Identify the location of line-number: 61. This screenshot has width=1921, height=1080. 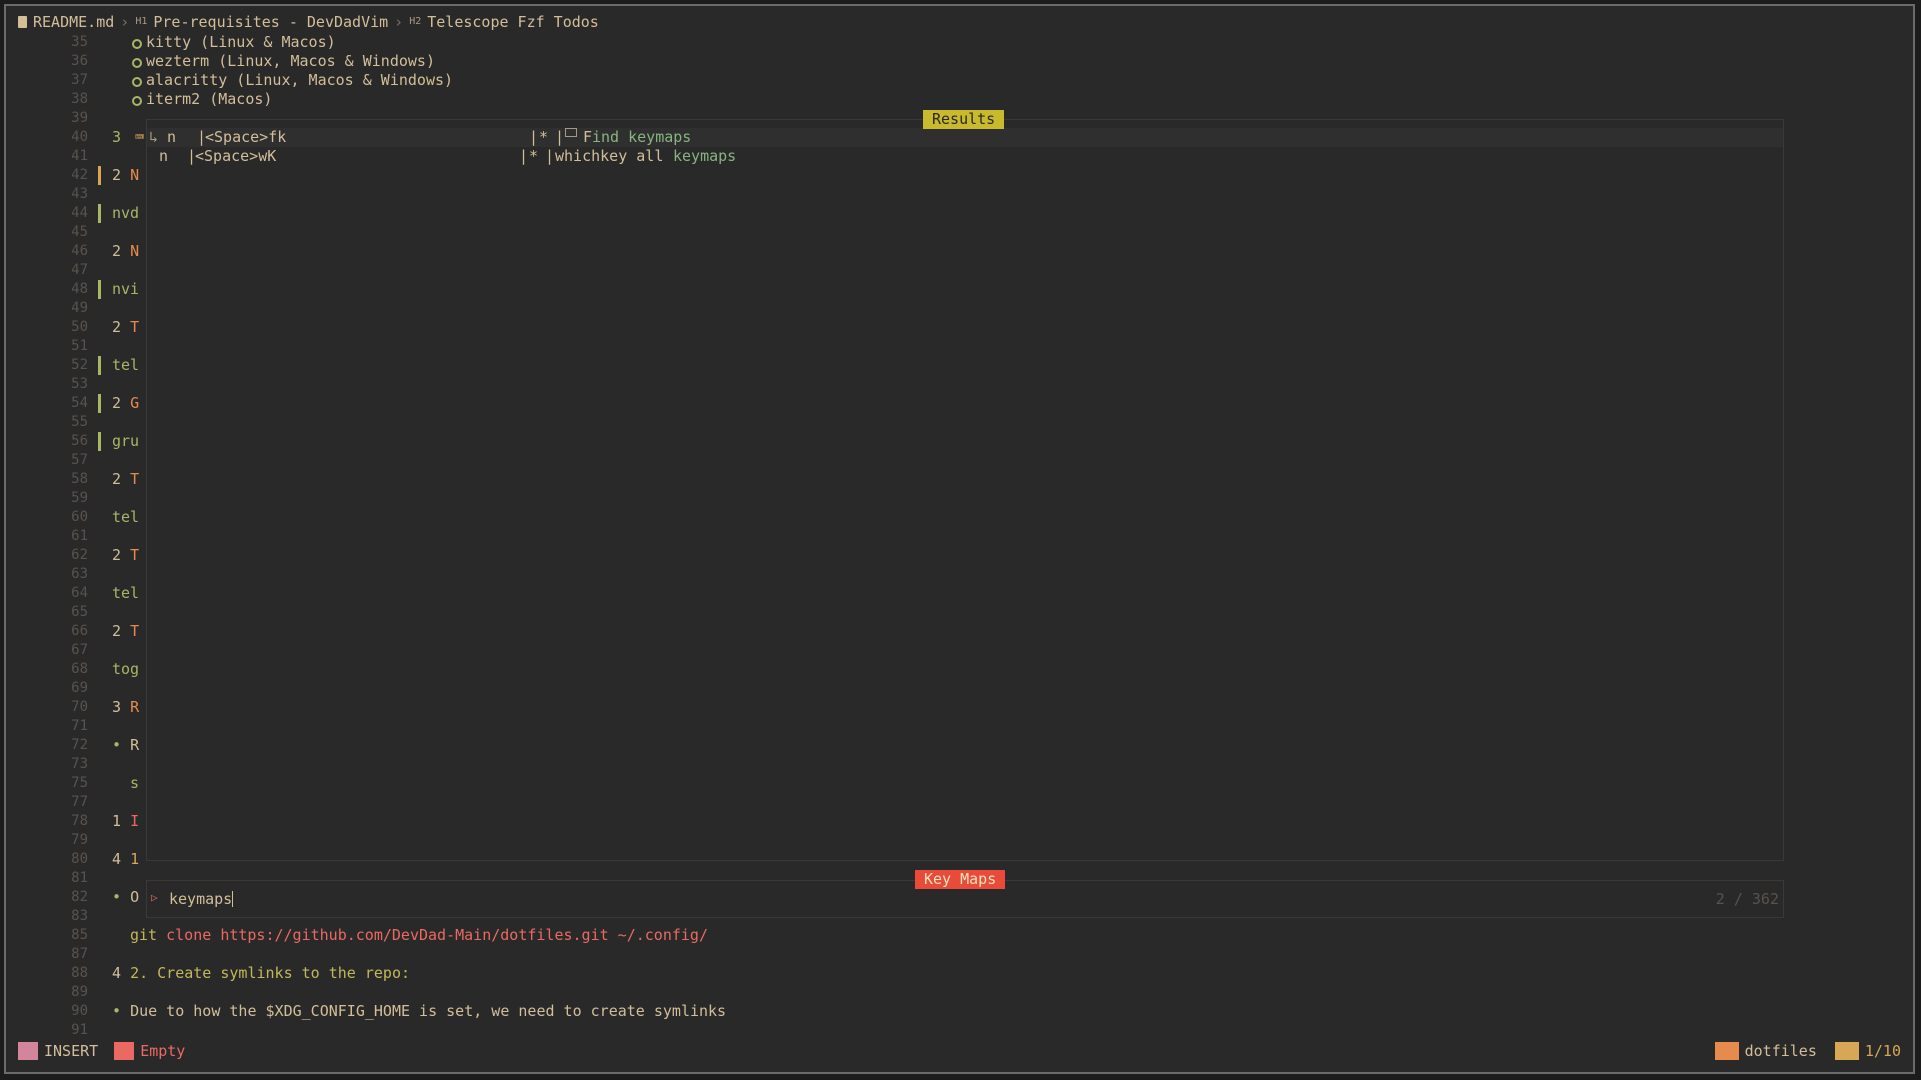
(79, 536).